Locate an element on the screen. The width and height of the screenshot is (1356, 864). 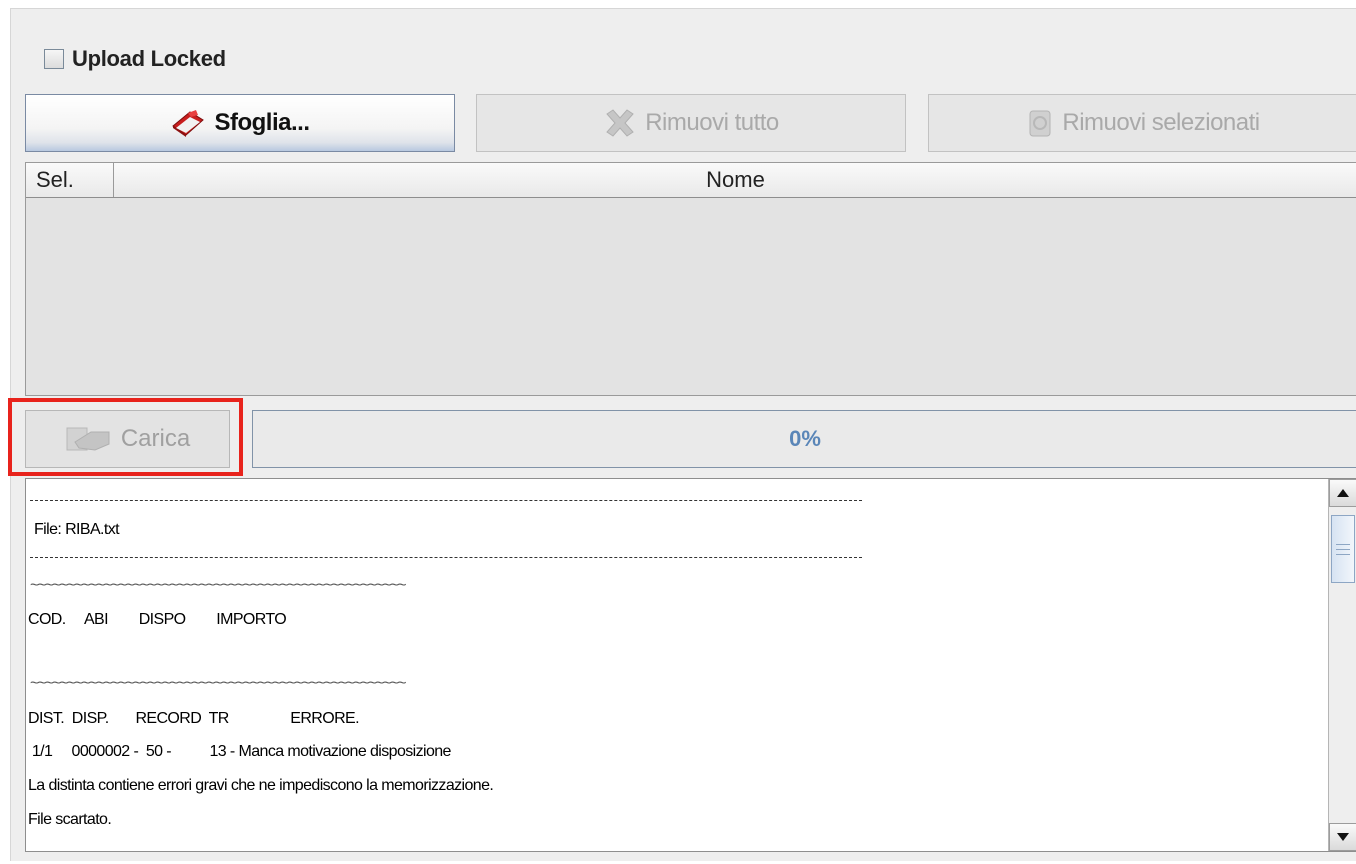
red-book-icon is located at coordinates (188, 123).